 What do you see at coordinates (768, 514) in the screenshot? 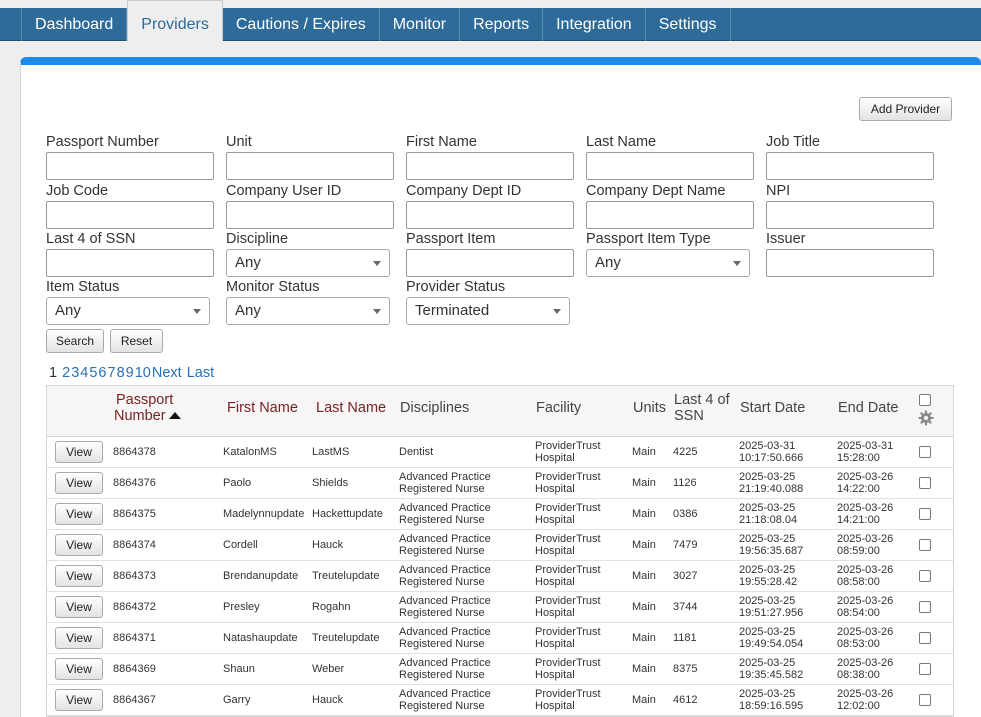
I see `cell-start-date: 2025-03-25 21:18:08.04` at bounding box center [768, 514].